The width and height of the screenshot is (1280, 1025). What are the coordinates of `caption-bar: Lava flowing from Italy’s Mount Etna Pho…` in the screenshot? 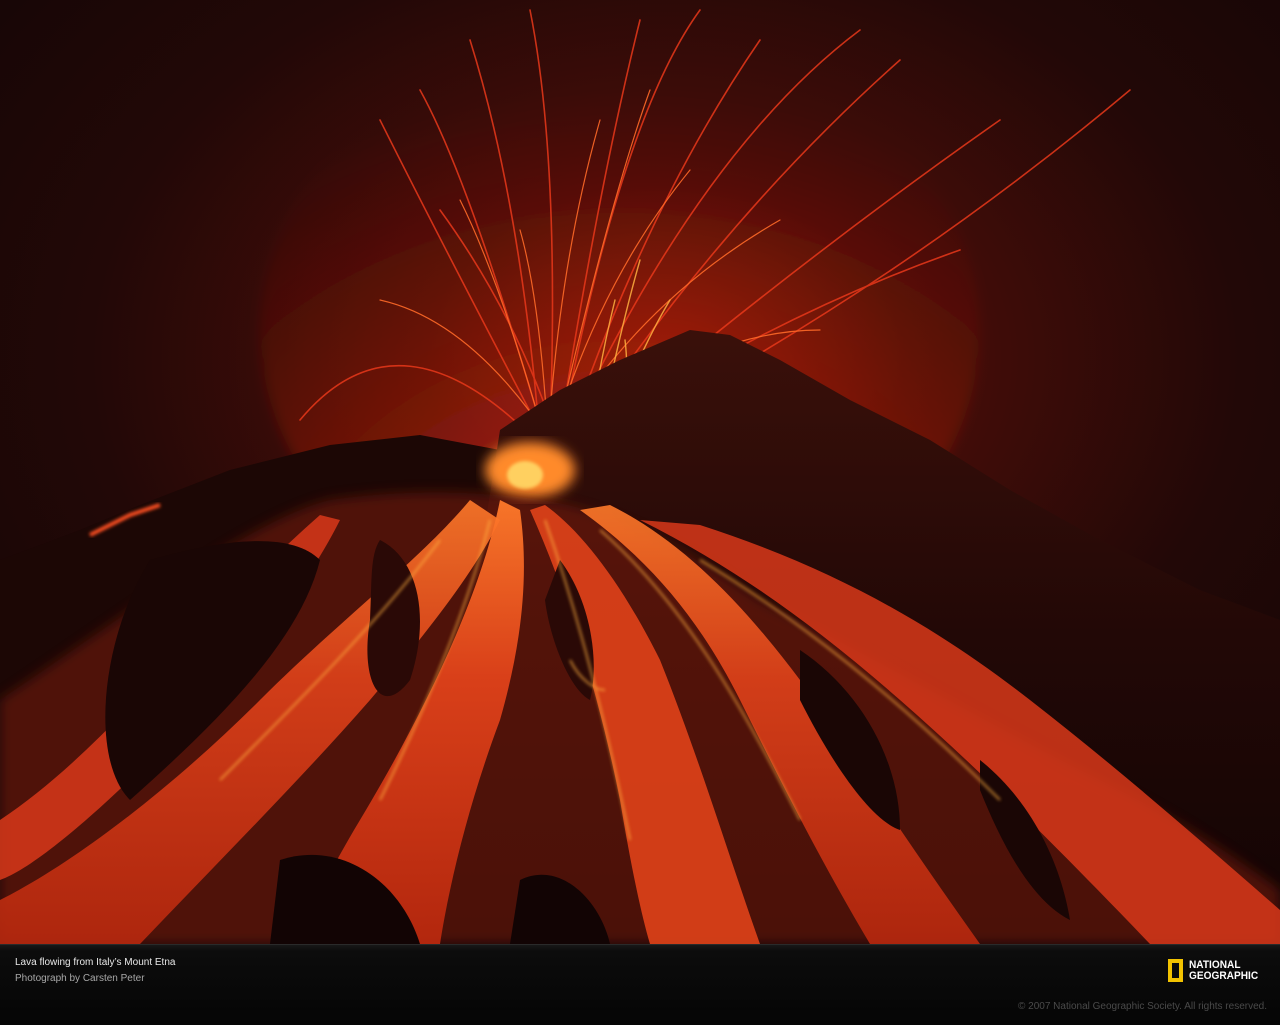 It's located at (640, 984).